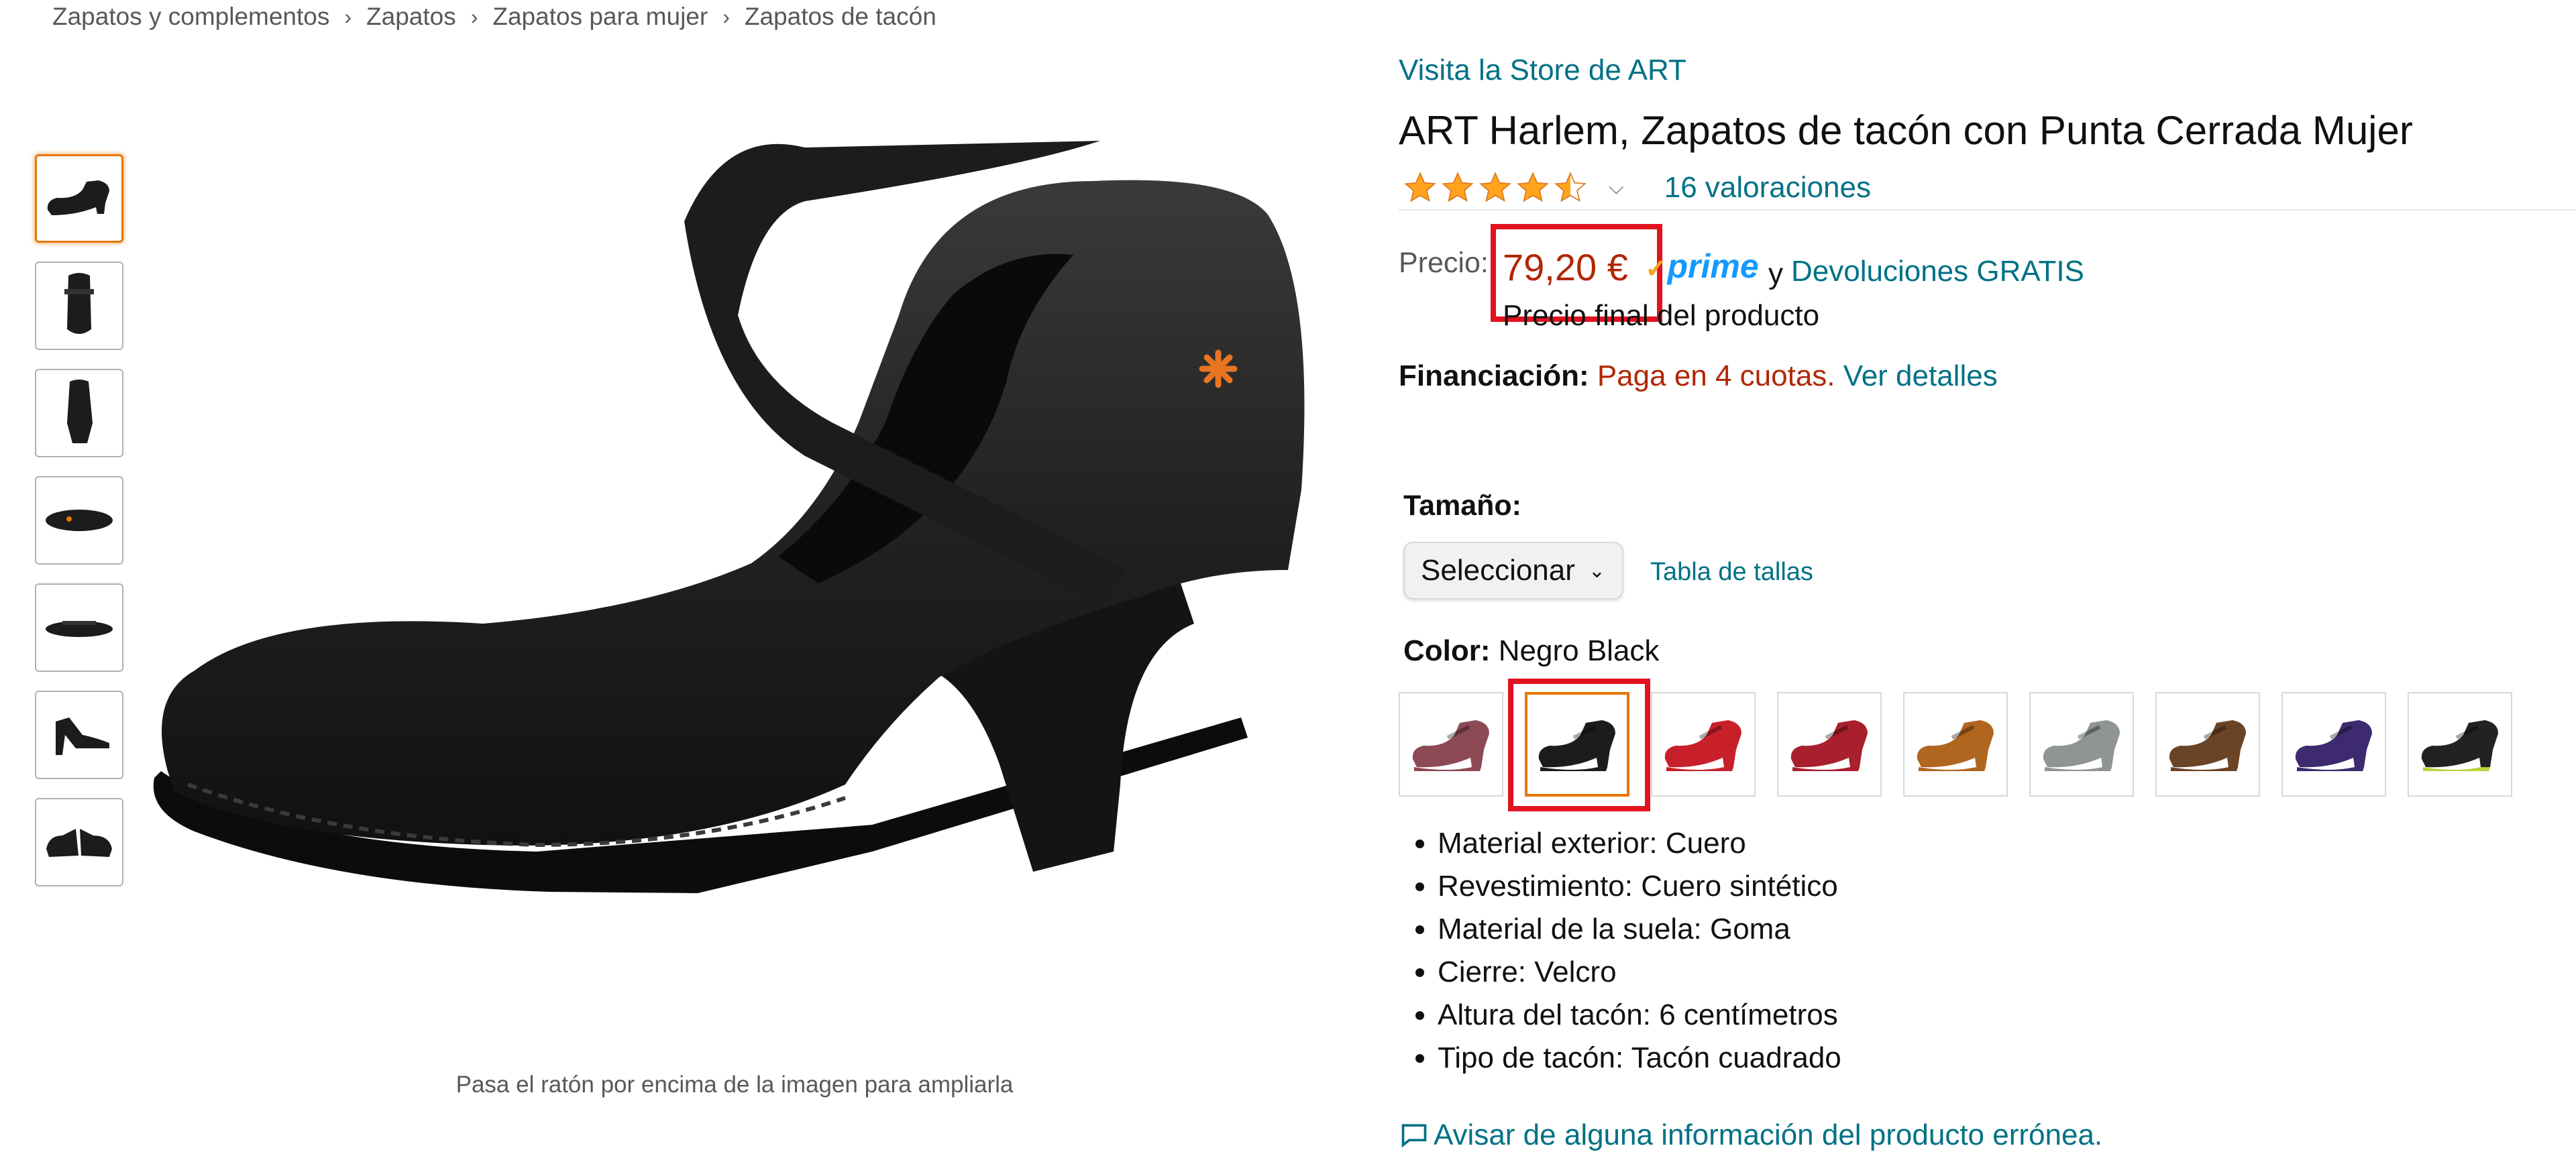 The image size is (2576, 1152). I want to click on size-dropdown: Seleccionar ⌄, so click(1513, 570).